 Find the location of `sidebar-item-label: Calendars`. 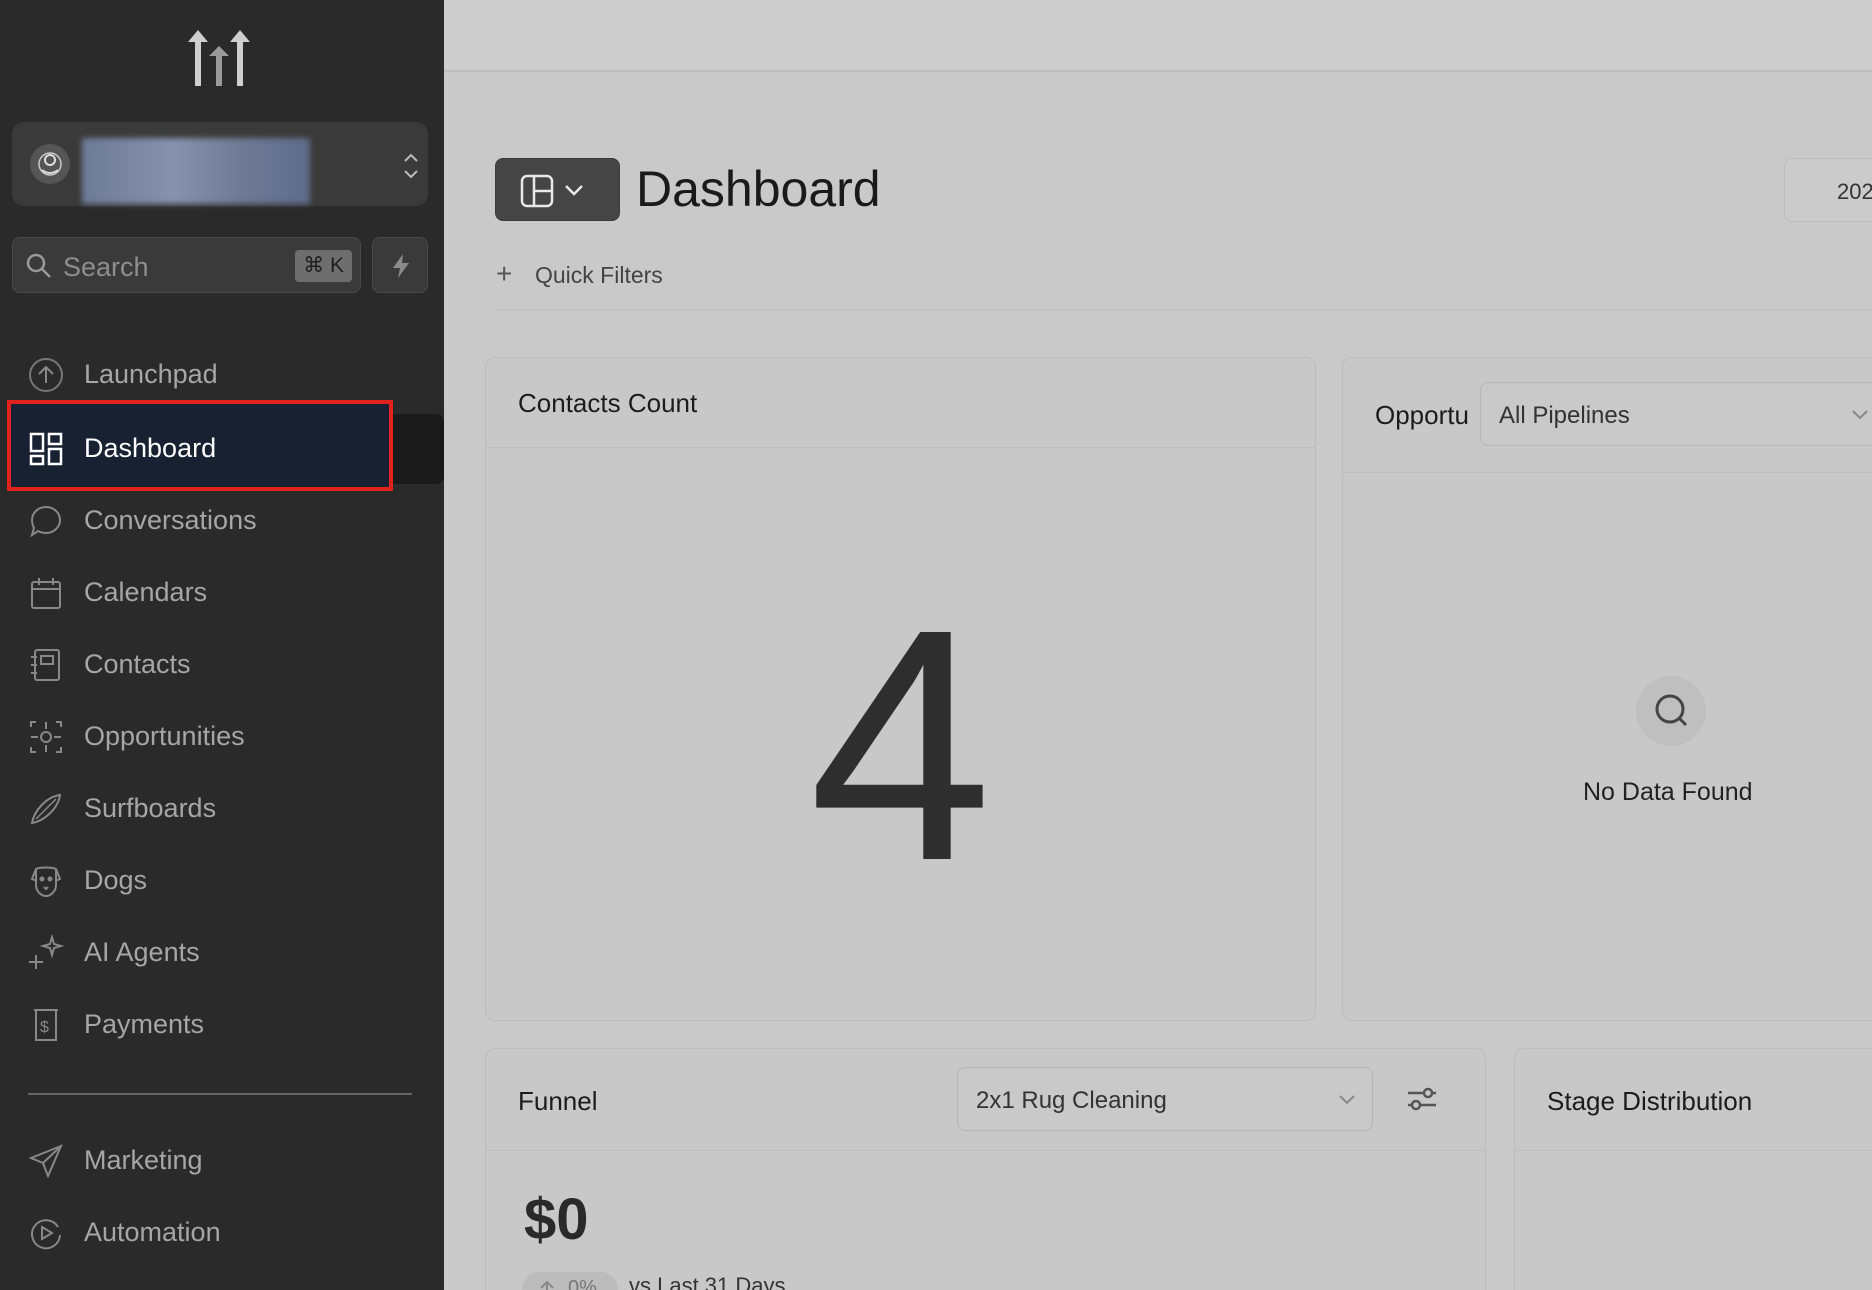

sidebar-item-label: Calendars is located at coordinates (146, 592).